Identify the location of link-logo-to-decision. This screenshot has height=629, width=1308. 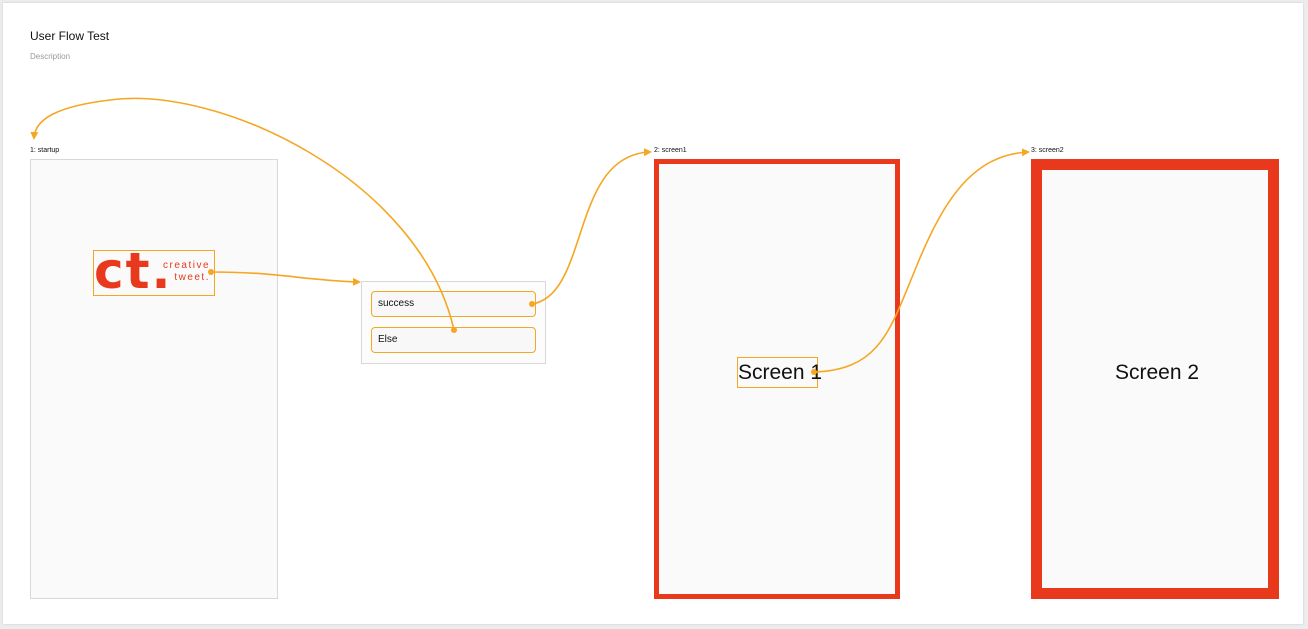
(285, 278).